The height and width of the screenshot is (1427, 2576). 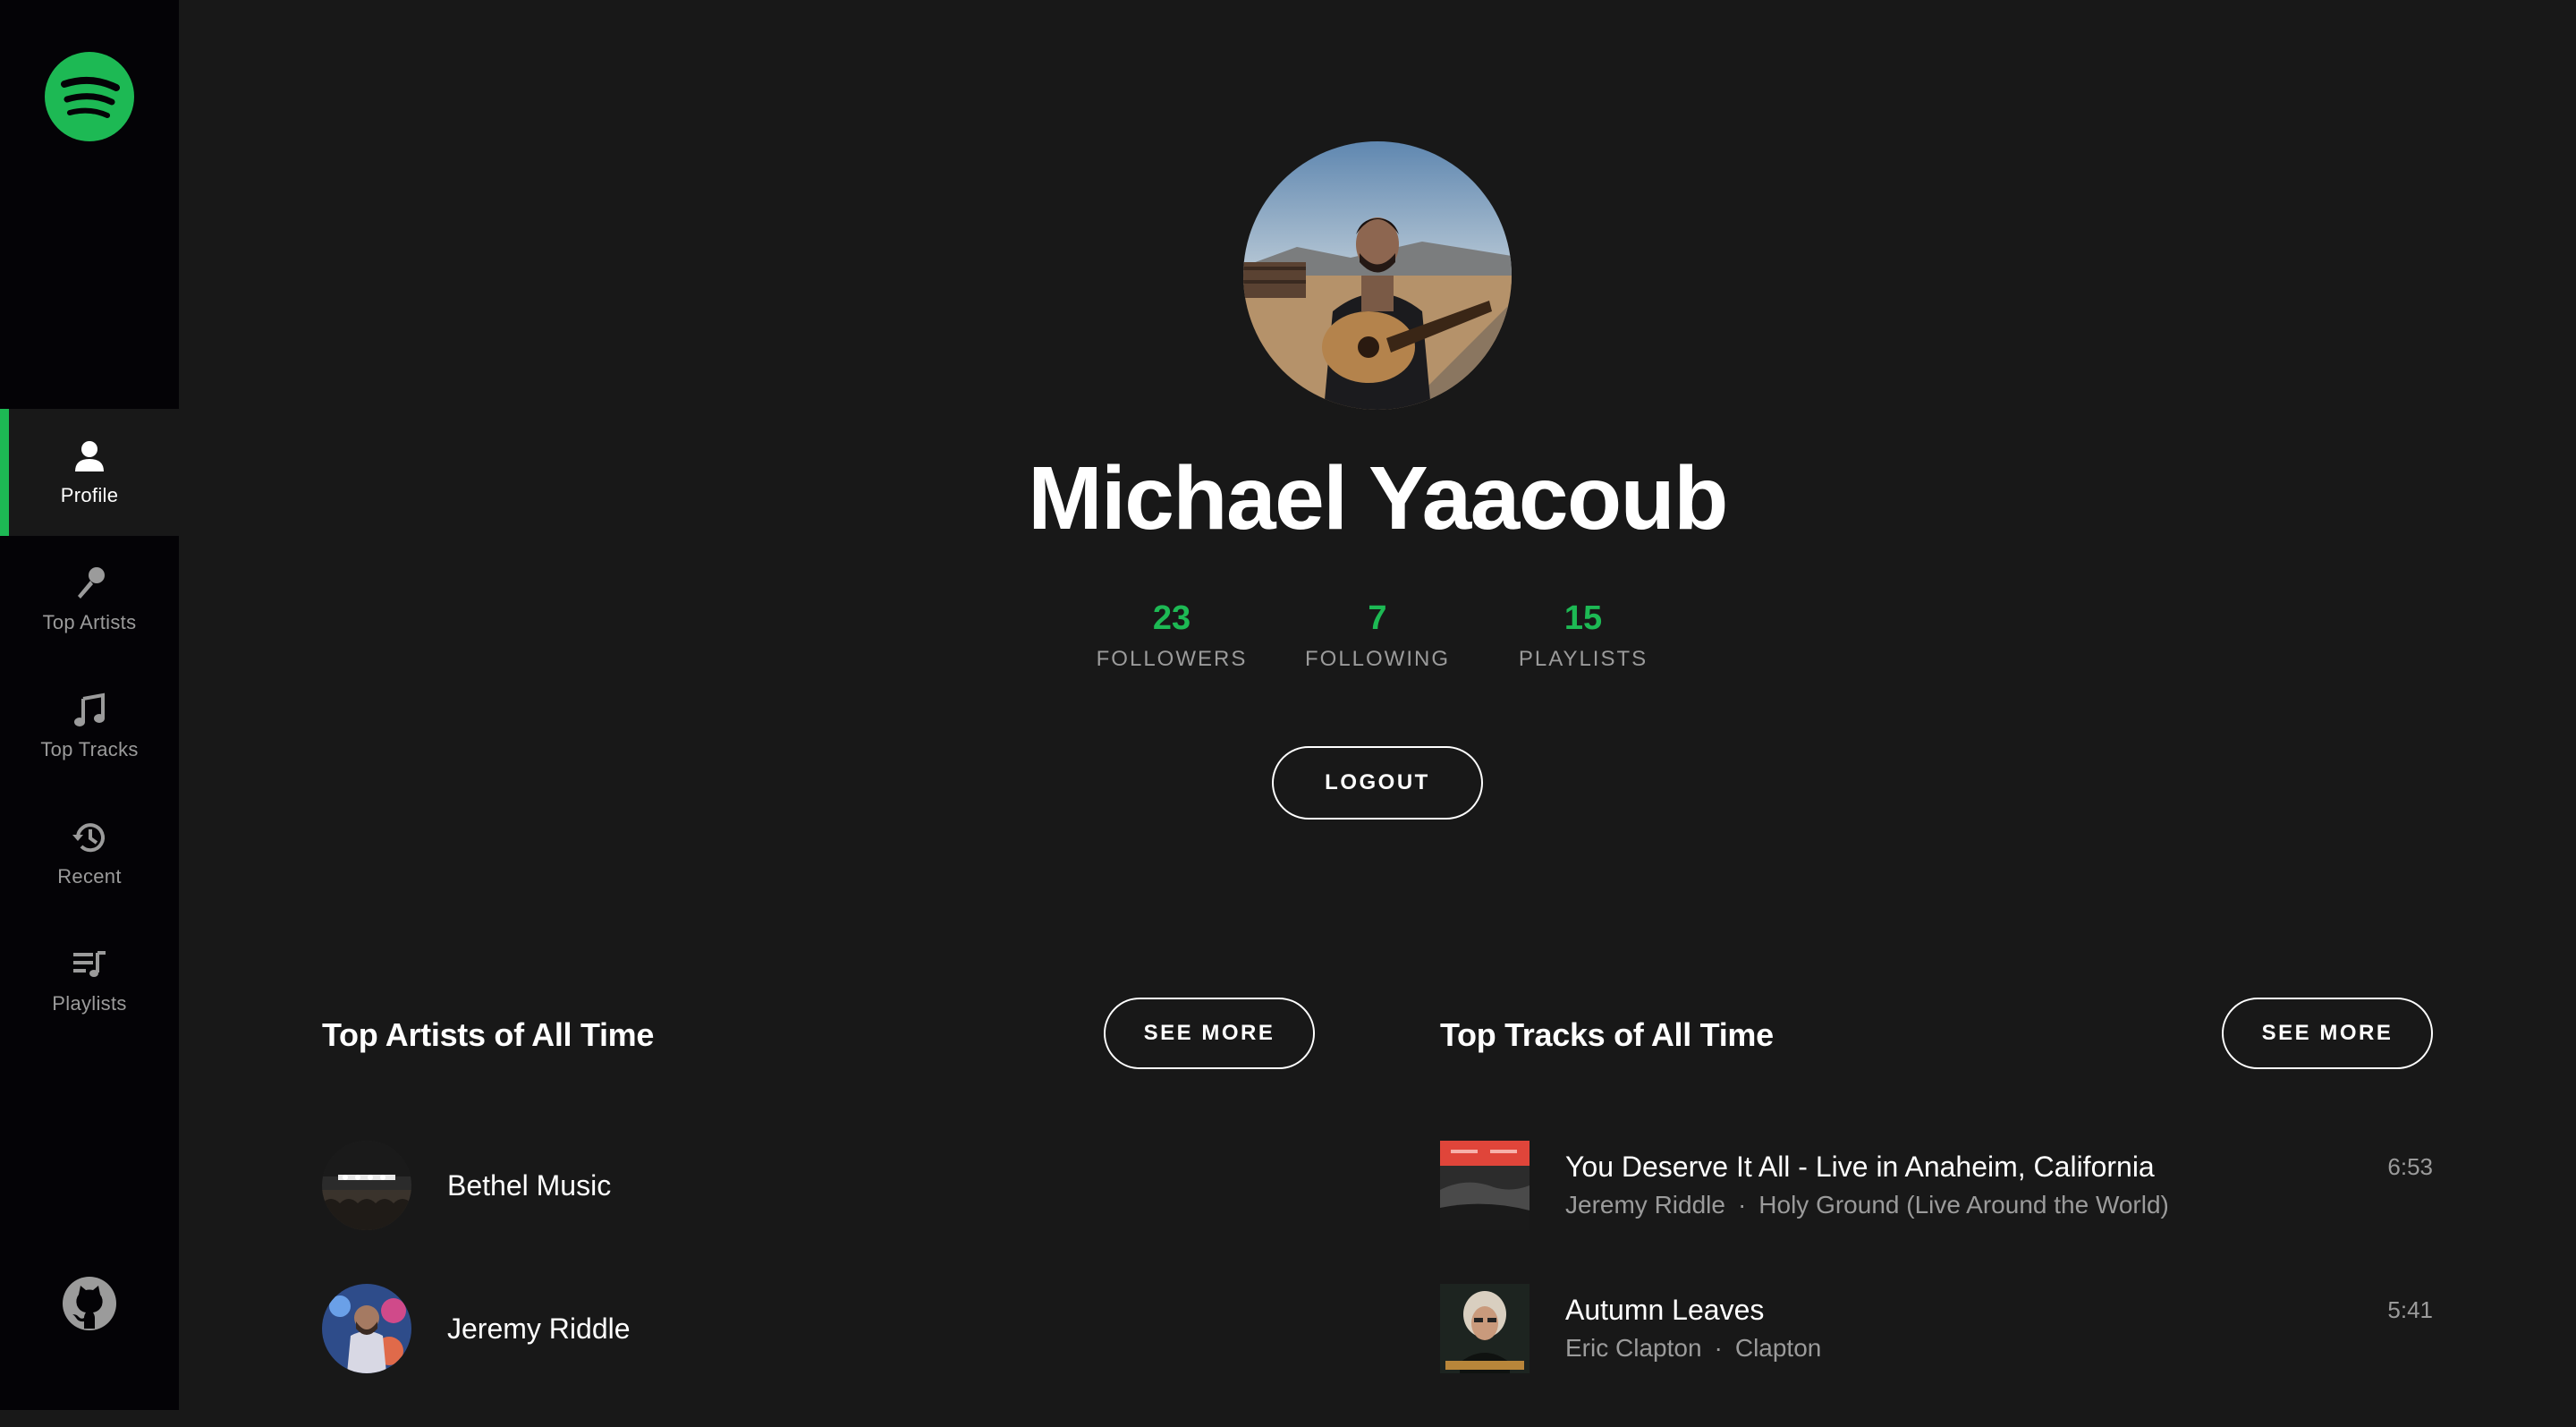 What do you see at coordinates (89, 622) in the screenshot?
I see `sidebar-item-label: Top Artists` at bounding box center [89, 622].